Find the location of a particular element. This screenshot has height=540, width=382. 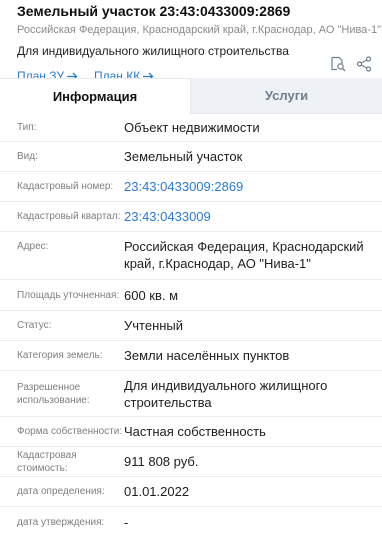

row-label: Кадастровая стоимость: is located at coordinates (47, 461).